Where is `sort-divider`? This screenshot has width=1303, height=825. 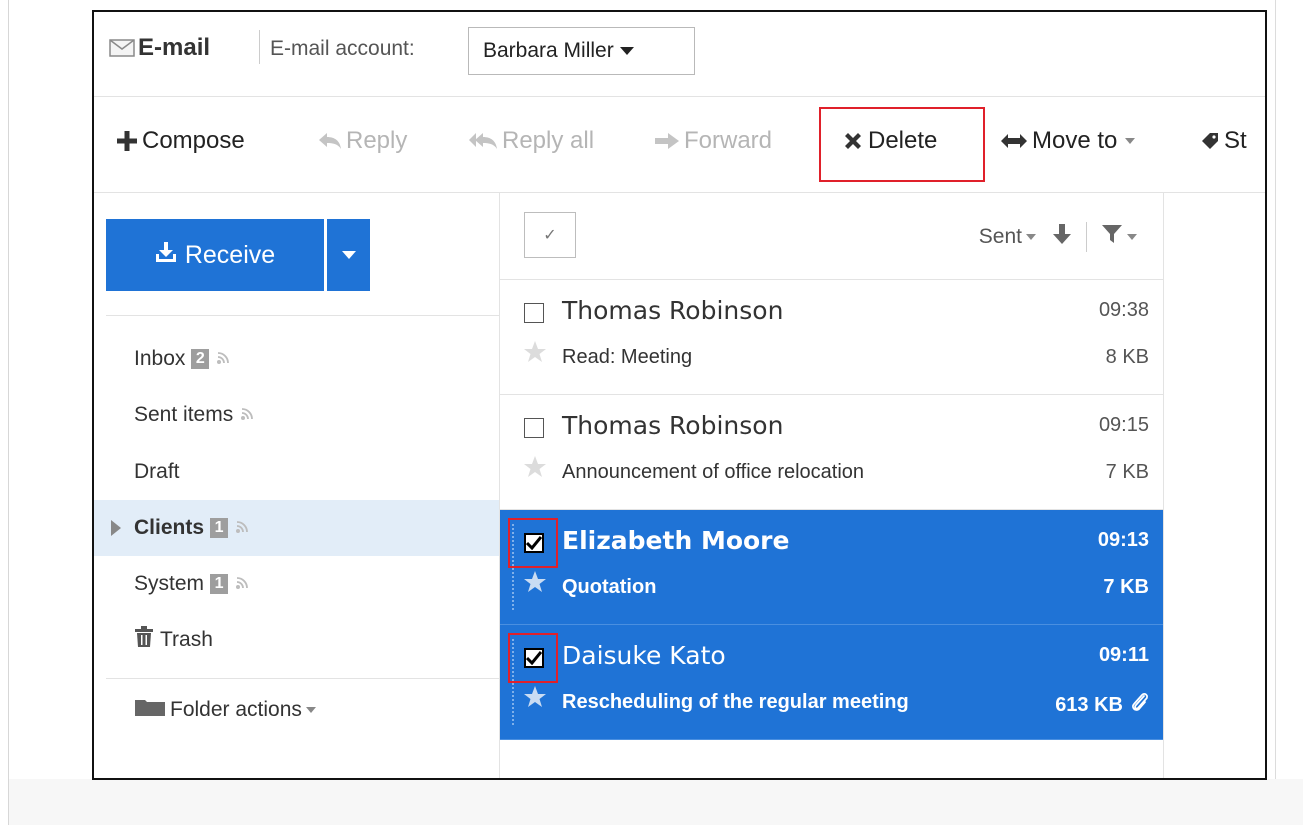 sort-divider is located at coordinates (1086, 237).